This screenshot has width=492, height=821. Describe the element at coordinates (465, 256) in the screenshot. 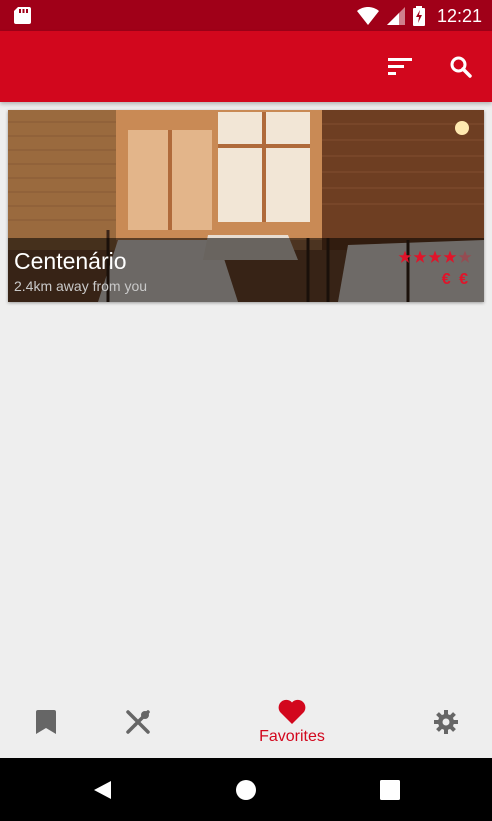

I see `star-empty-icon` at that location.